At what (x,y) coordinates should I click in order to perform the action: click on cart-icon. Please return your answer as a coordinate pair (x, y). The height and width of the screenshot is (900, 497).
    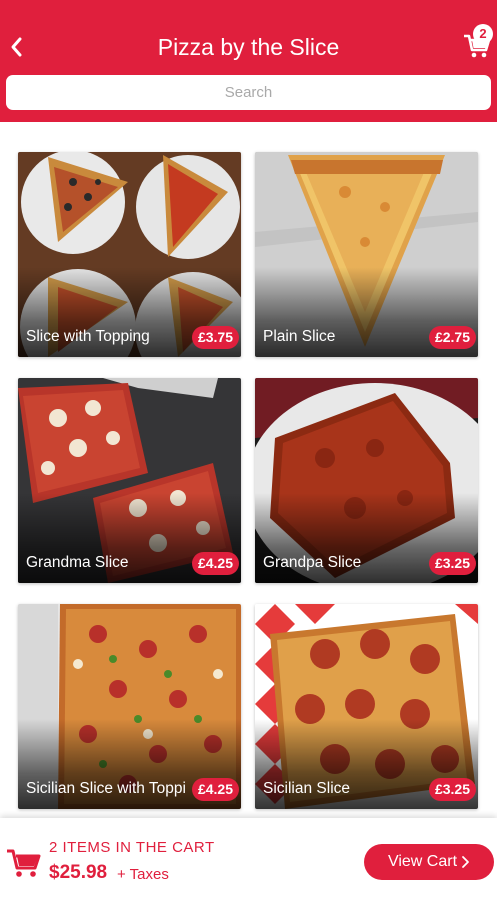
    Looking at the image, I should click on (24, 863).